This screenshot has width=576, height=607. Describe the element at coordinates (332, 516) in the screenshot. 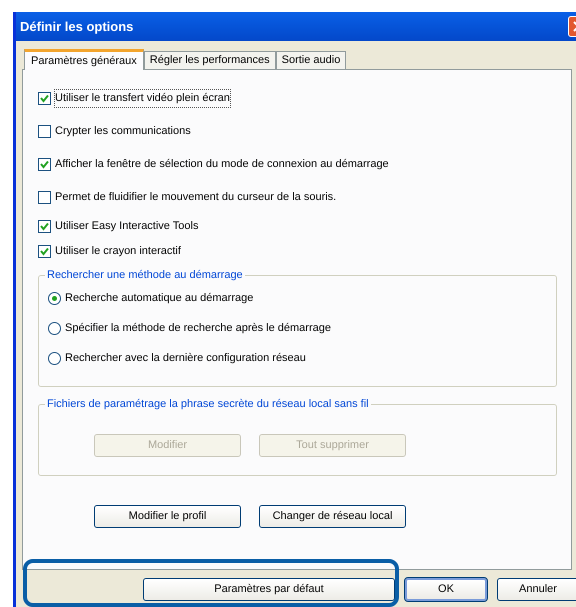

I see `profile-button: Changer de réseau local` at that location.